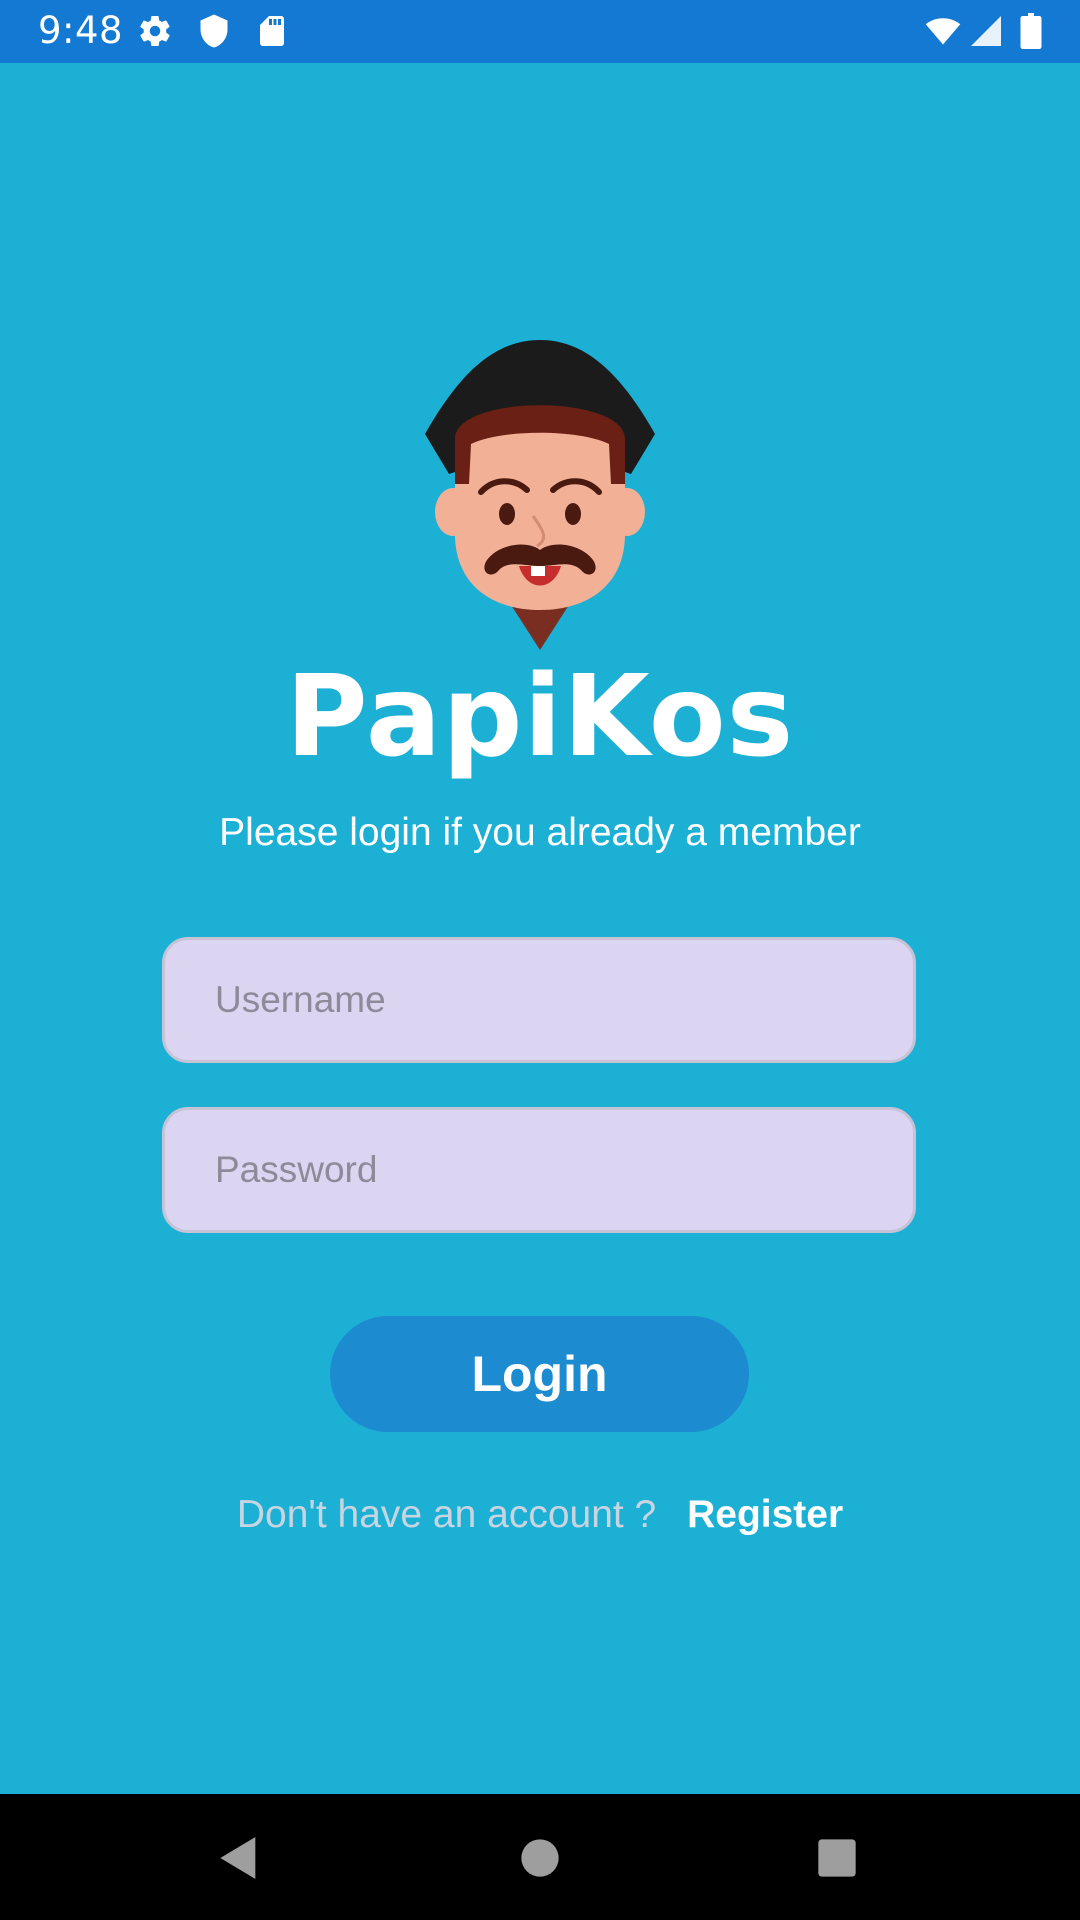 This screenshot has height=1920, width=1080. Describe the element at coordinates (81, 30) in the screenshot. I see `status-time: 9:48` at that location.